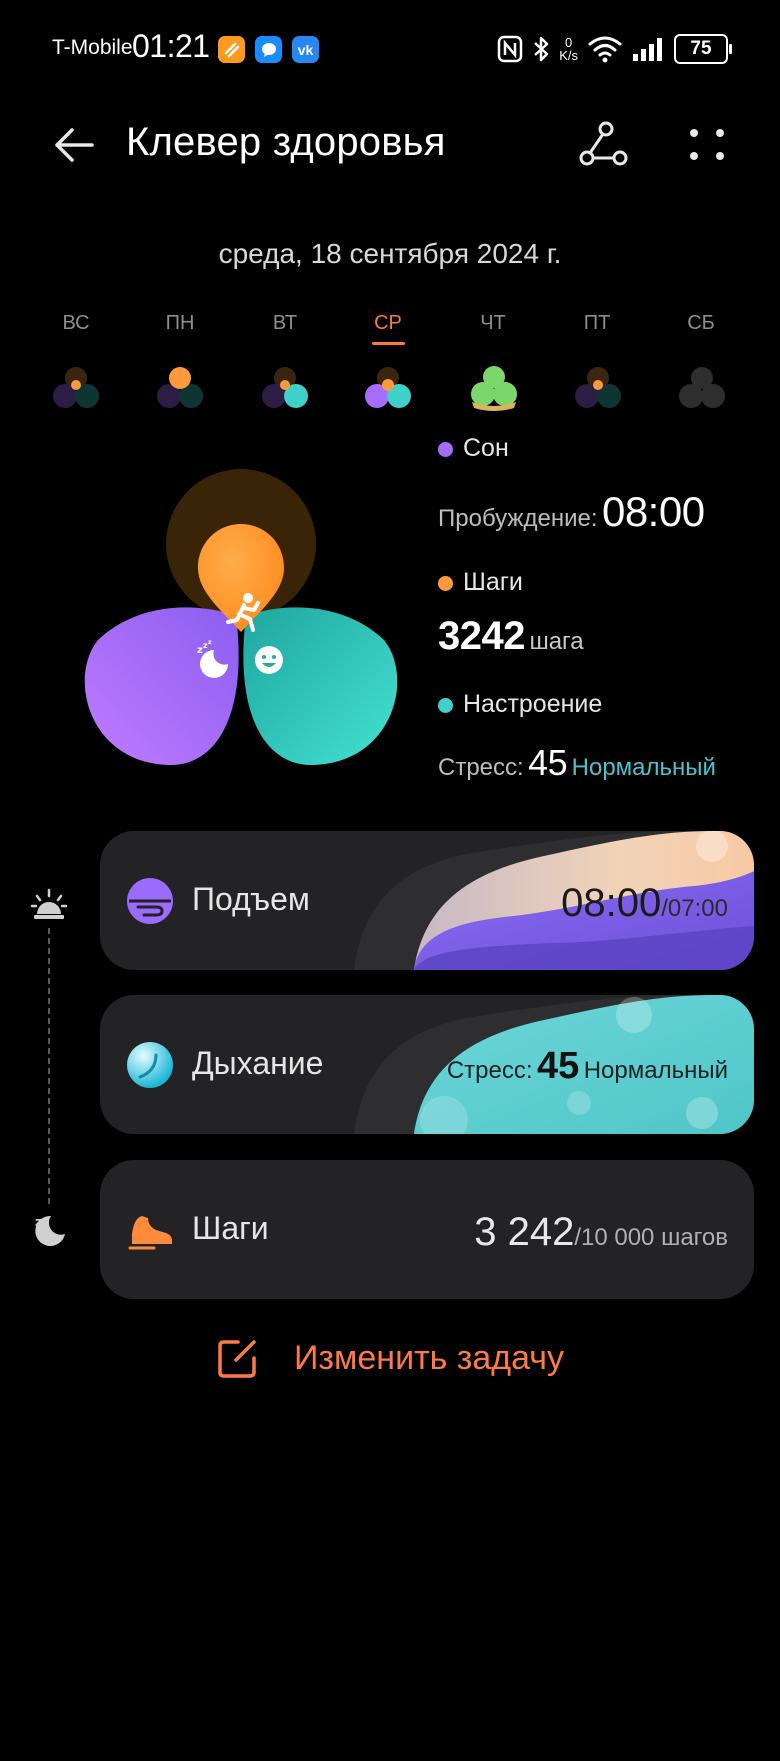 This screenshot has width=780, height=1761. I want to click on edit-task-button: Изменить задачу, so click(390, 1358).